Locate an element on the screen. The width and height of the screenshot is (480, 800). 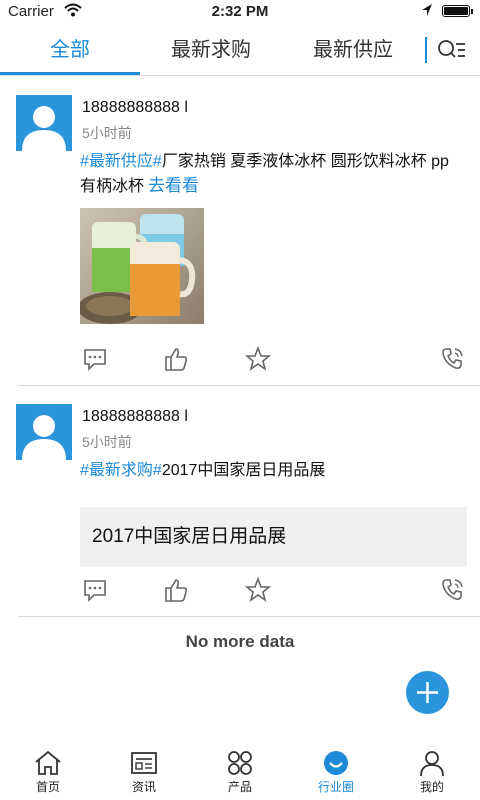
nav-label: 行业圈 is located at coordinates (335, 787).